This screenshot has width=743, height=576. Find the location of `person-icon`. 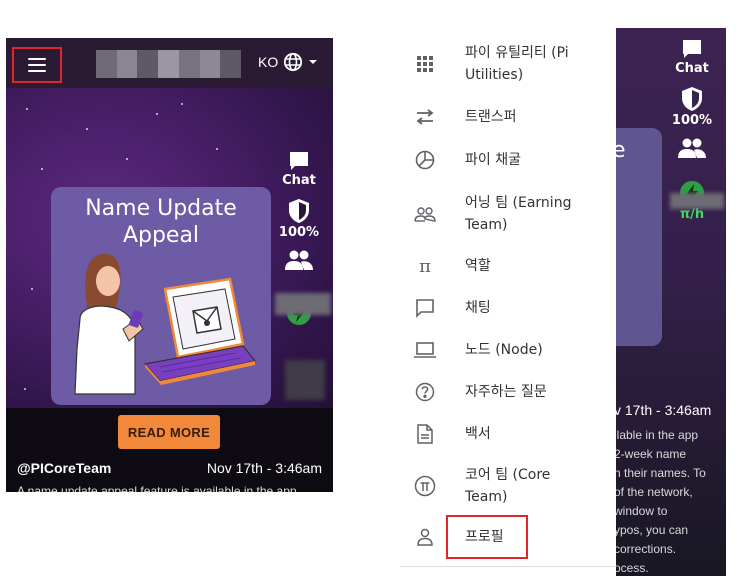

person-icon is located at coordinates (425, 537).